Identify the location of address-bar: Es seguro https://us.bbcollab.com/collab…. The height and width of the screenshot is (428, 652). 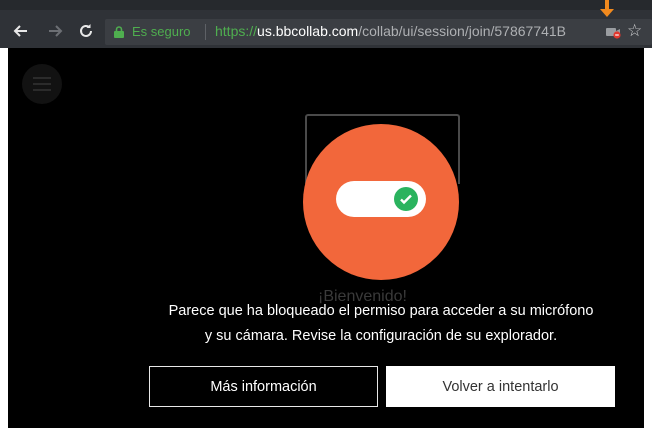
(378, 32).